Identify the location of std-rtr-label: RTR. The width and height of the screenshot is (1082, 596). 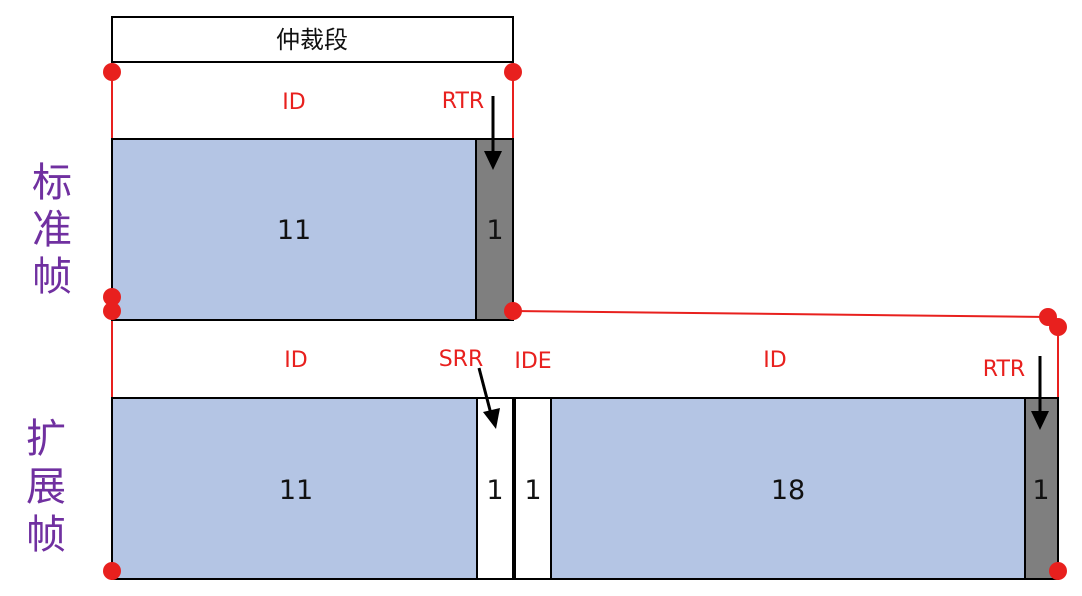
(463, 101).